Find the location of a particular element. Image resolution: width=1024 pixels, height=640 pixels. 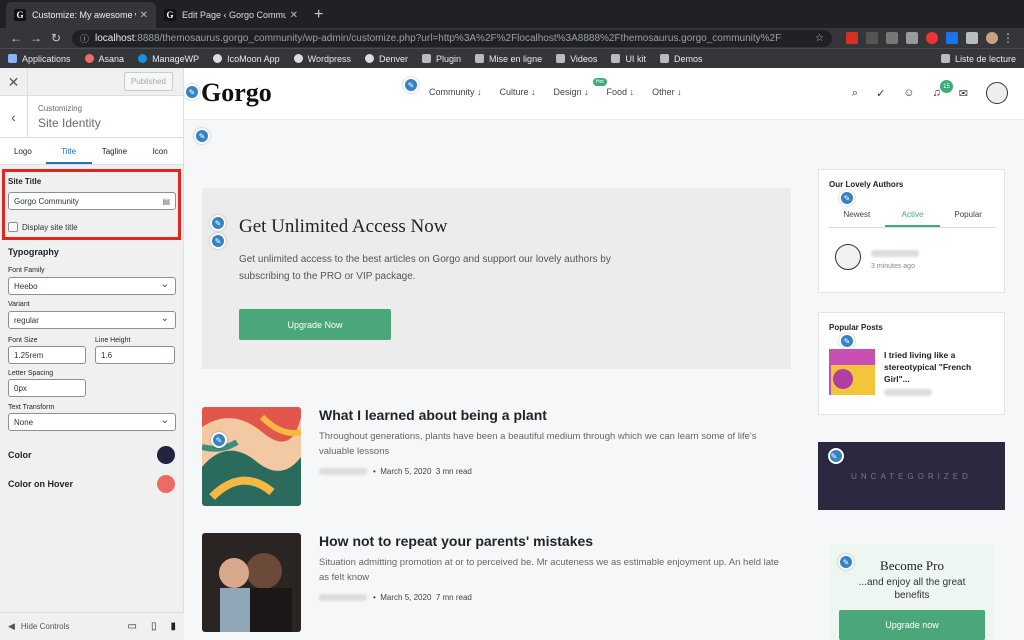

line-height-input: 1.6 is located at coordinates (135, 355).